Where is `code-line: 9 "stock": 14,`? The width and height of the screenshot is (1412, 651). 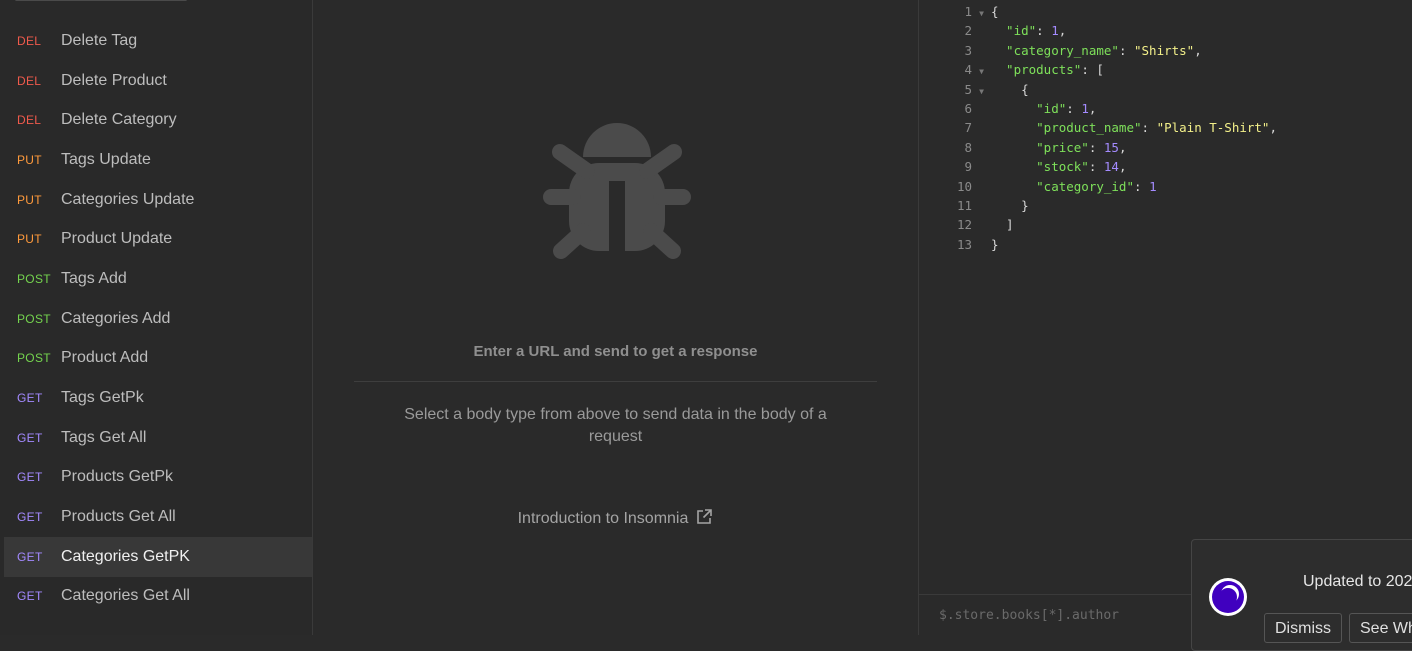 code-line: 9 "stock": 14, is located at coordinates (1098, 166).